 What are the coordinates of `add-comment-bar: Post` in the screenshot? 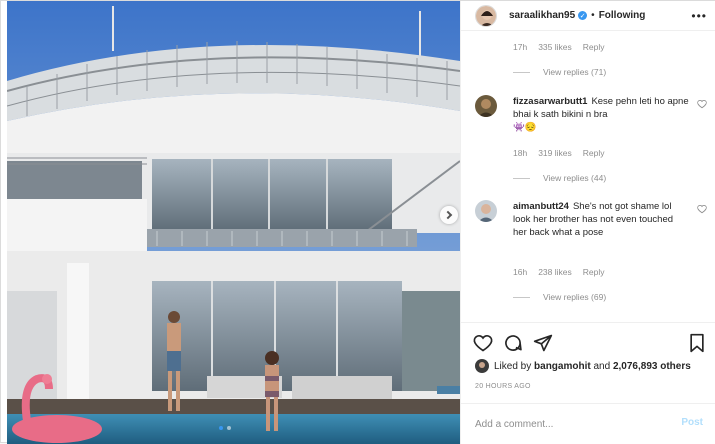 It's located at (588, 423).